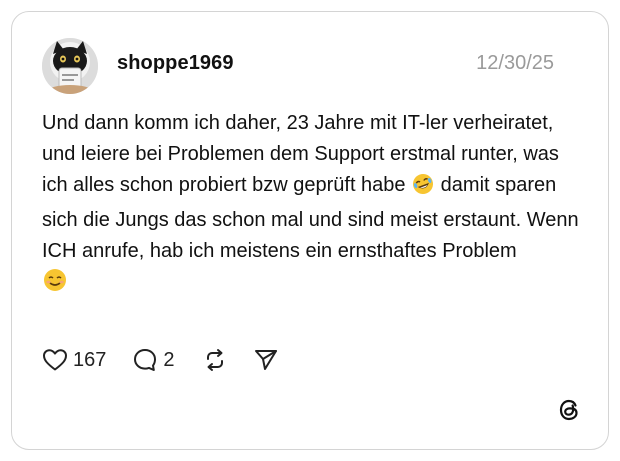 The width and height of the screenshot is (620, 461). Describe the element at coordinates (569, 410) in the screenshot. I see `threads-logo-icon` at that location.